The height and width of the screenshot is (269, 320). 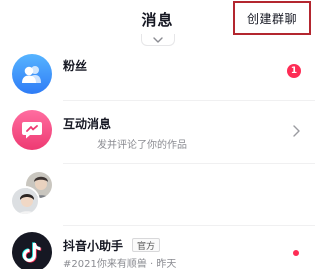 What do you see at coordinates (296, 253) in the screenshot?
I see `unread-dot` at bounding box center [296, 253].